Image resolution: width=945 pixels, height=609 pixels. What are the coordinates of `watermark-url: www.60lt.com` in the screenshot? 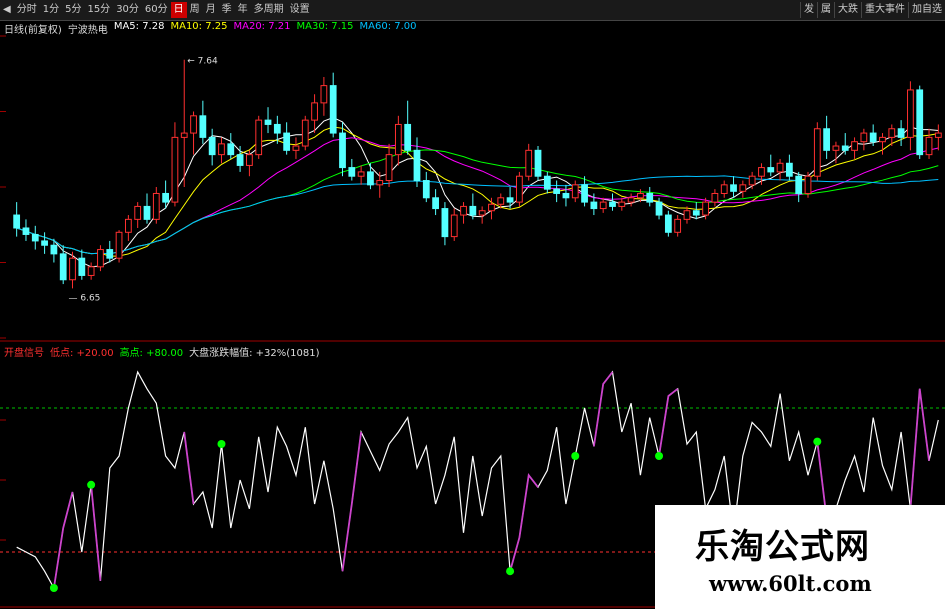 It's located at (790, 583).